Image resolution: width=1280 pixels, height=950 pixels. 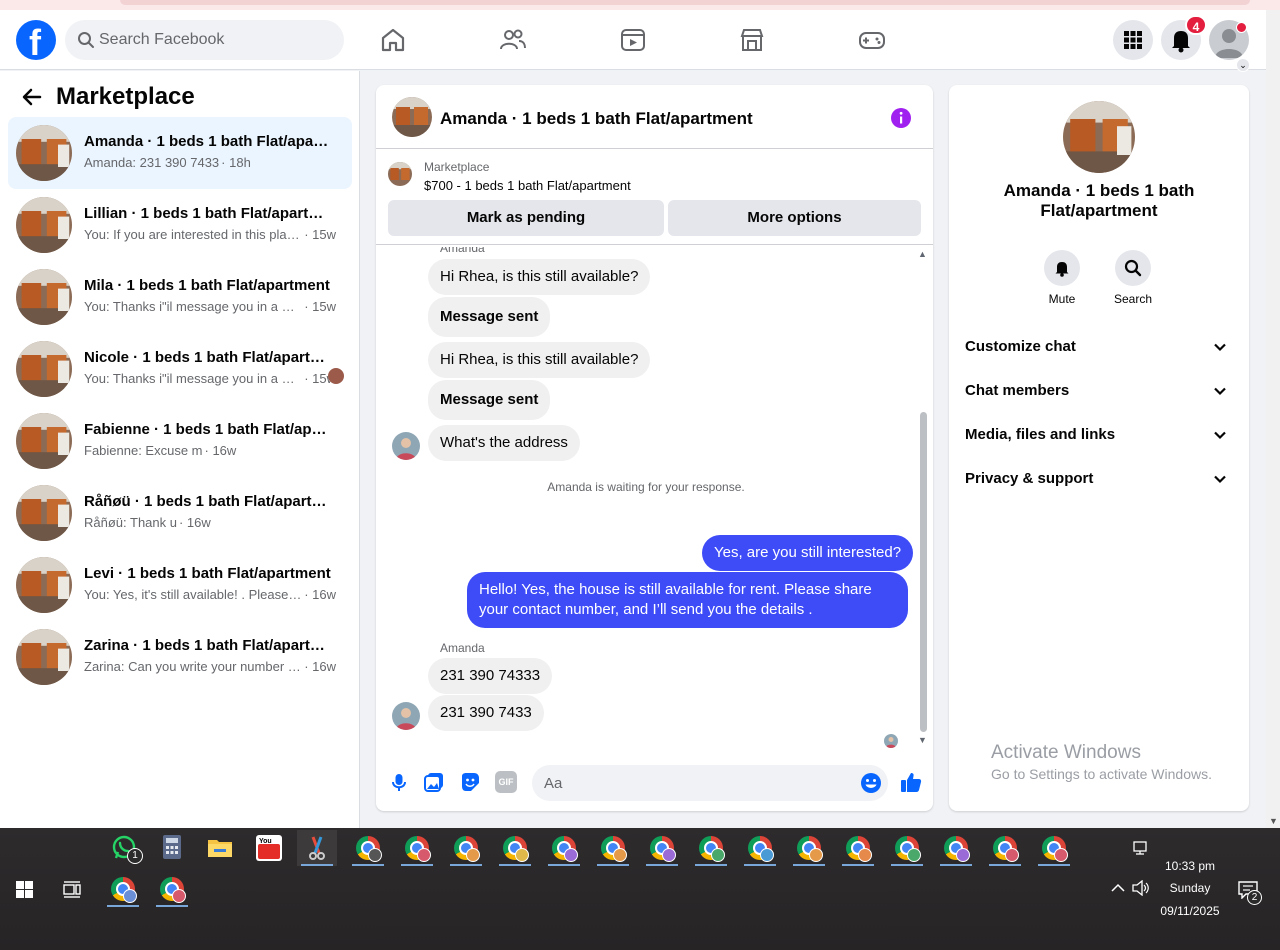 What do you see at coordinates (794, 218) in the screenshot?
I see `more-options-button: More options` at bounding box center [794, 218].